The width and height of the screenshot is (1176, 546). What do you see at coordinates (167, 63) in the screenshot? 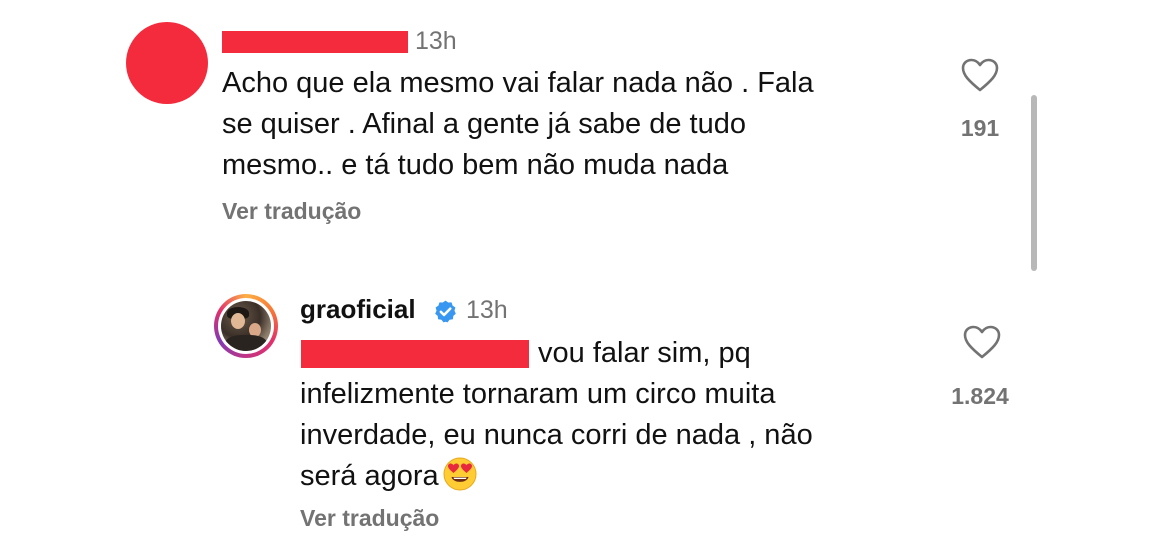
I see `commenter-avatar` at bounding box center [167, 63].